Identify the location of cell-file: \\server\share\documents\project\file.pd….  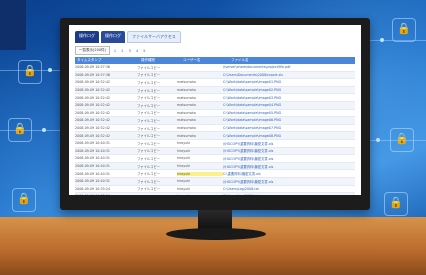
(257, 67).